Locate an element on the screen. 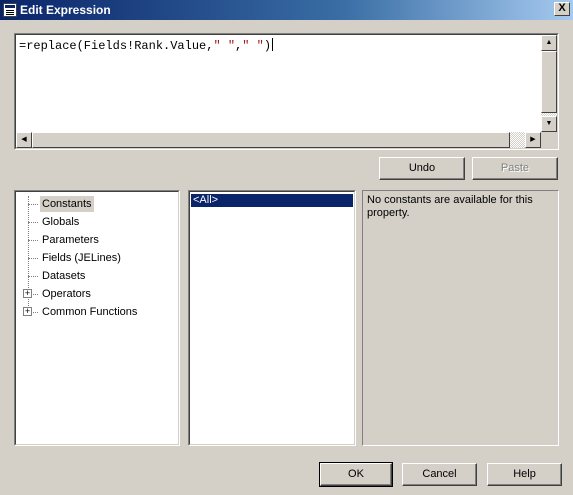 The image size is (573, 495). scroll-up-button: ▲ is located at coordinates (549, 43).